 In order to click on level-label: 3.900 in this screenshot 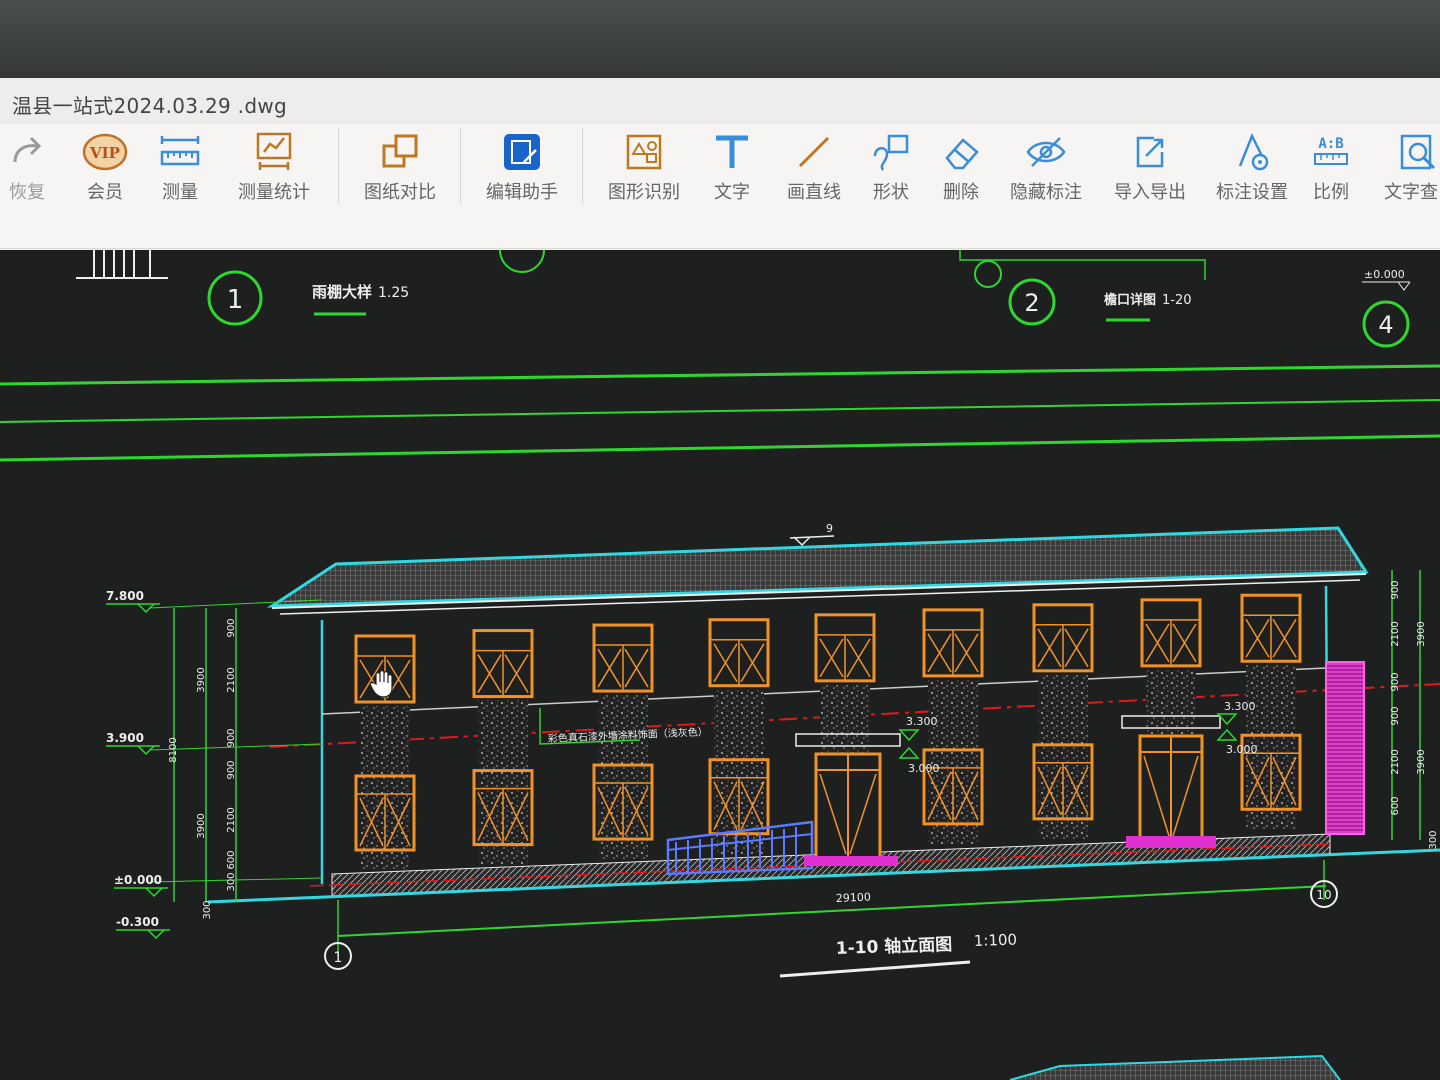, I will do `click(125, 738)`.